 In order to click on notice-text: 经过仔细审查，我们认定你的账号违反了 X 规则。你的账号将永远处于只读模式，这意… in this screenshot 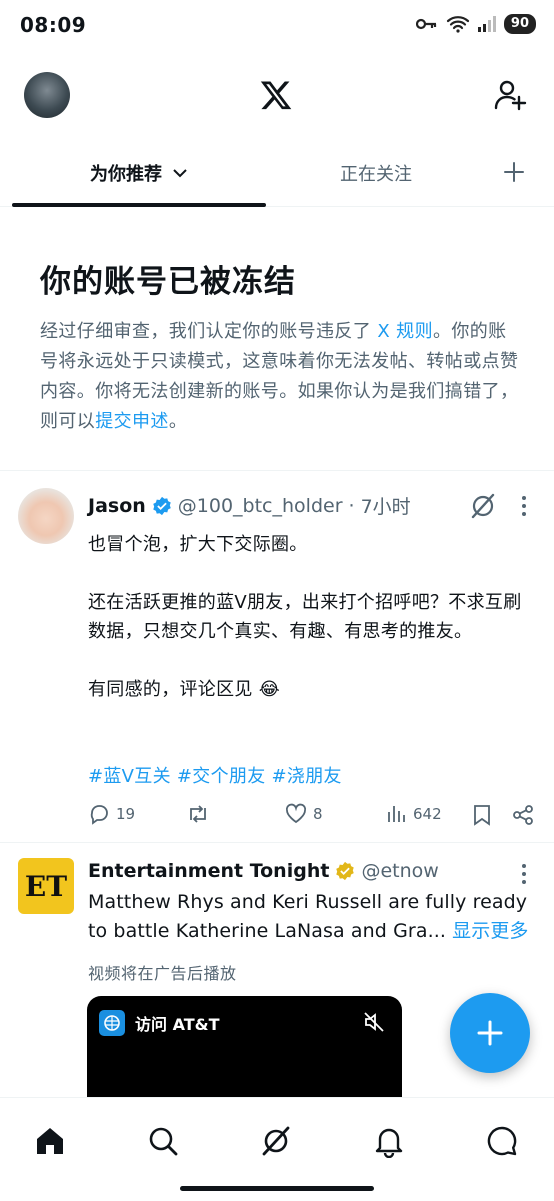, I will do `click(280, 377)`.